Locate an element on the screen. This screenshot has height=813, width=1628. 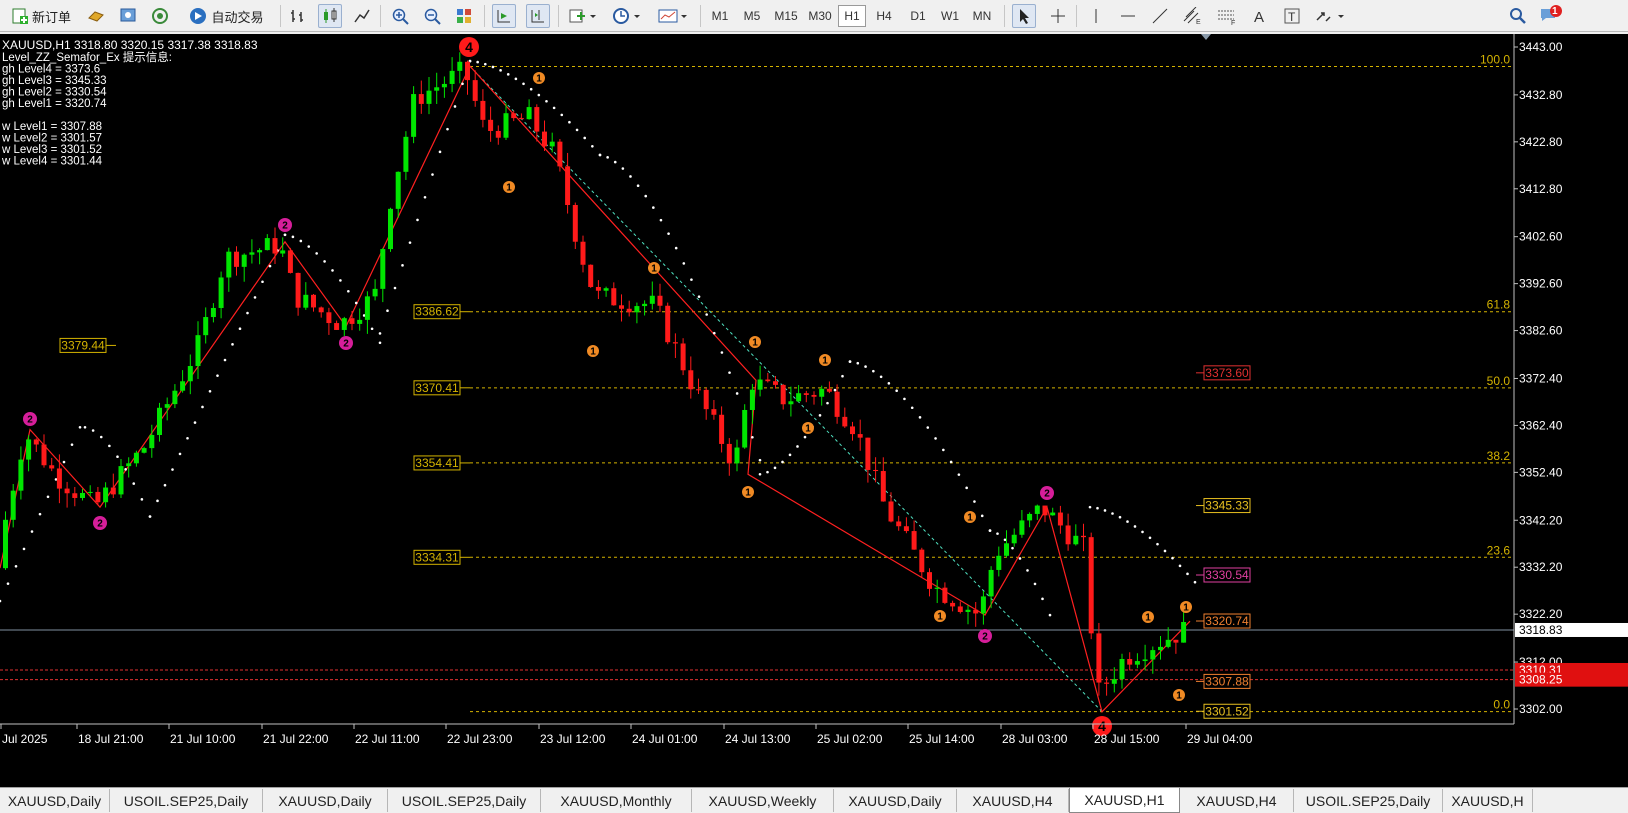
text-tool-button: A is located at coordinates (1260, 16).